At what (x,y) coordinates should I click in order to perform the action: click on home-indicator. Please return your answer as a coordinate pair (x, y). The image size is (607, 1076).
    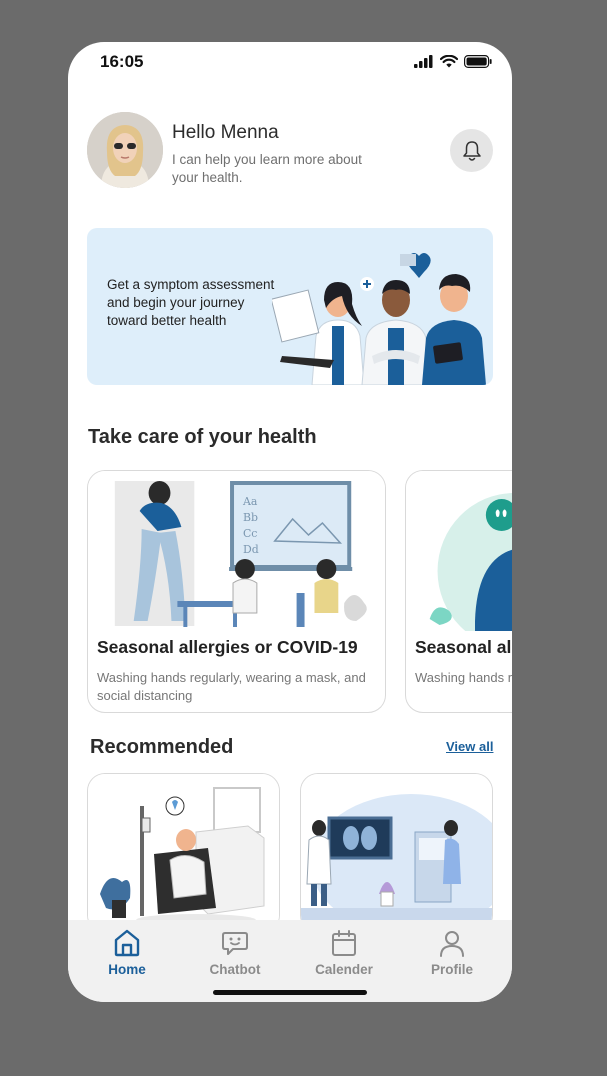
    Looking at the image, I should click on (290, 992).